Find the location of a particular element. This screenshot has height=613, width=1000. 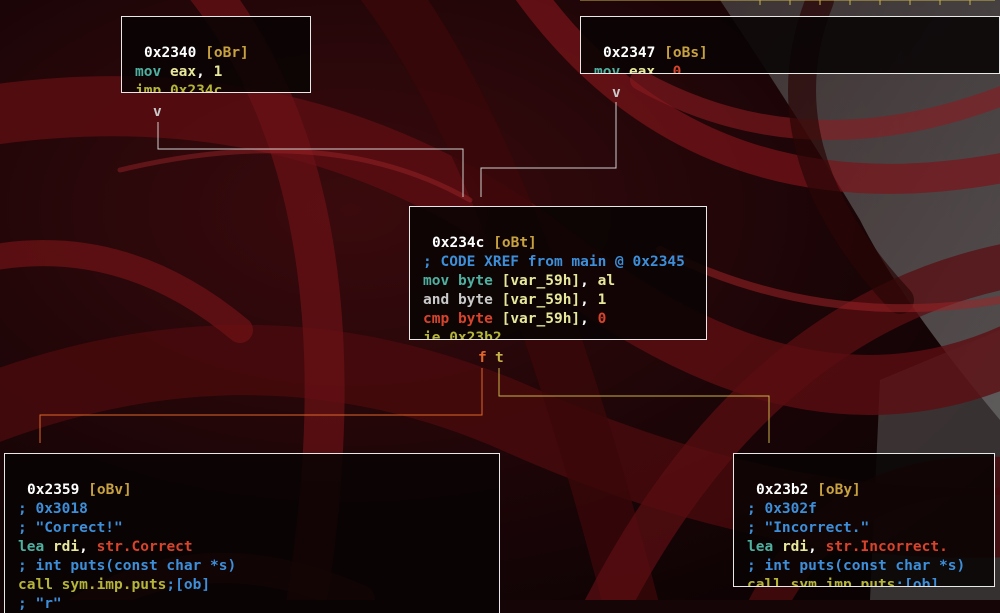

edge-2347-to-234c is located at coordinates (548, 149).